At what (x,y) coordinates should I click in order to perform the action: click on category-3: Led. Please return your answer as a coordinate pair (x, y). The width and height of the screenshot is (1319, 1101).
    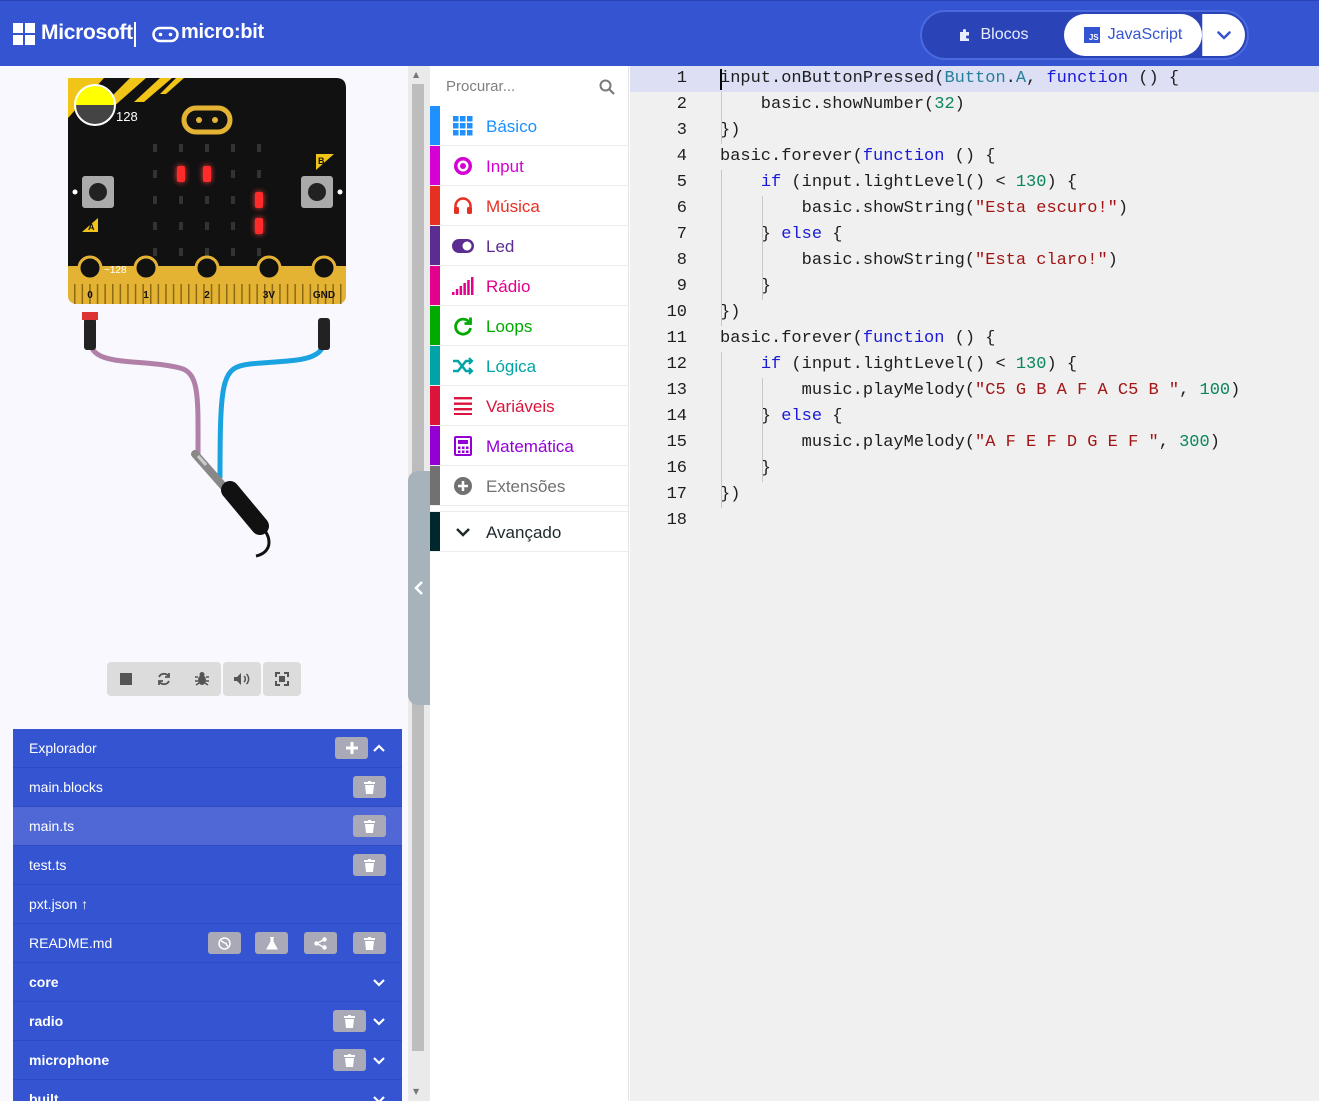
    Looking at the image, I should click on (529, 246).